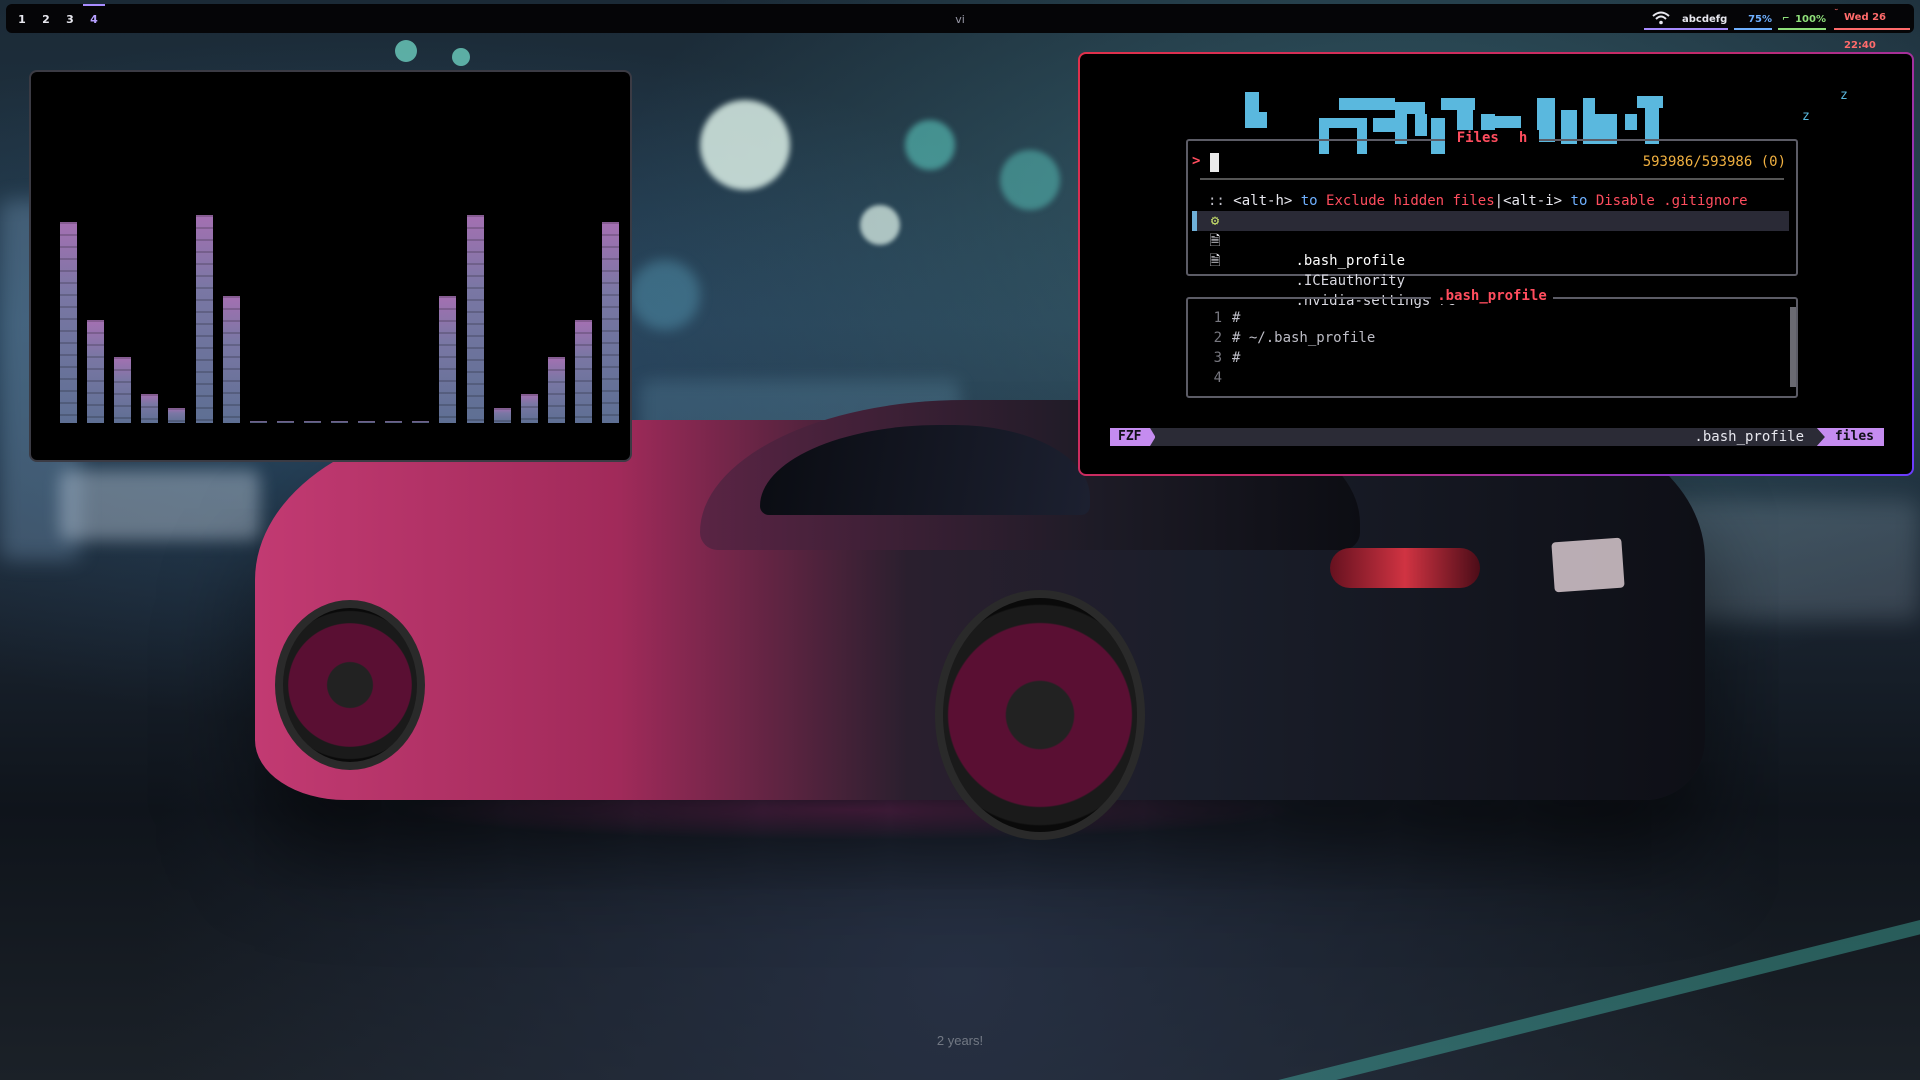  I want to click on battery-icon: ⌐, so click(1786, 19).